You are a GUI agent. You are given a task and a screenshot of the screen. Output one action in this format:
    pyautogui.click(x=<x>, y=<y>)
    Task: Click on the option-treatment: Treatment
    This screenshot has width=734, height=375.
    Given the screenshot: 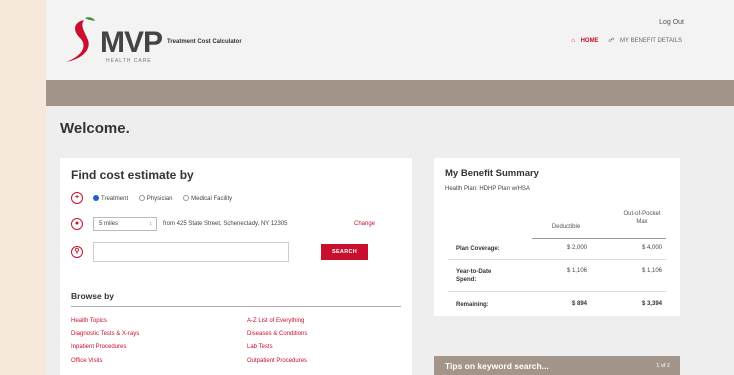 What is the action you would take?
    pyautogui.click(x=111, y=198)
    